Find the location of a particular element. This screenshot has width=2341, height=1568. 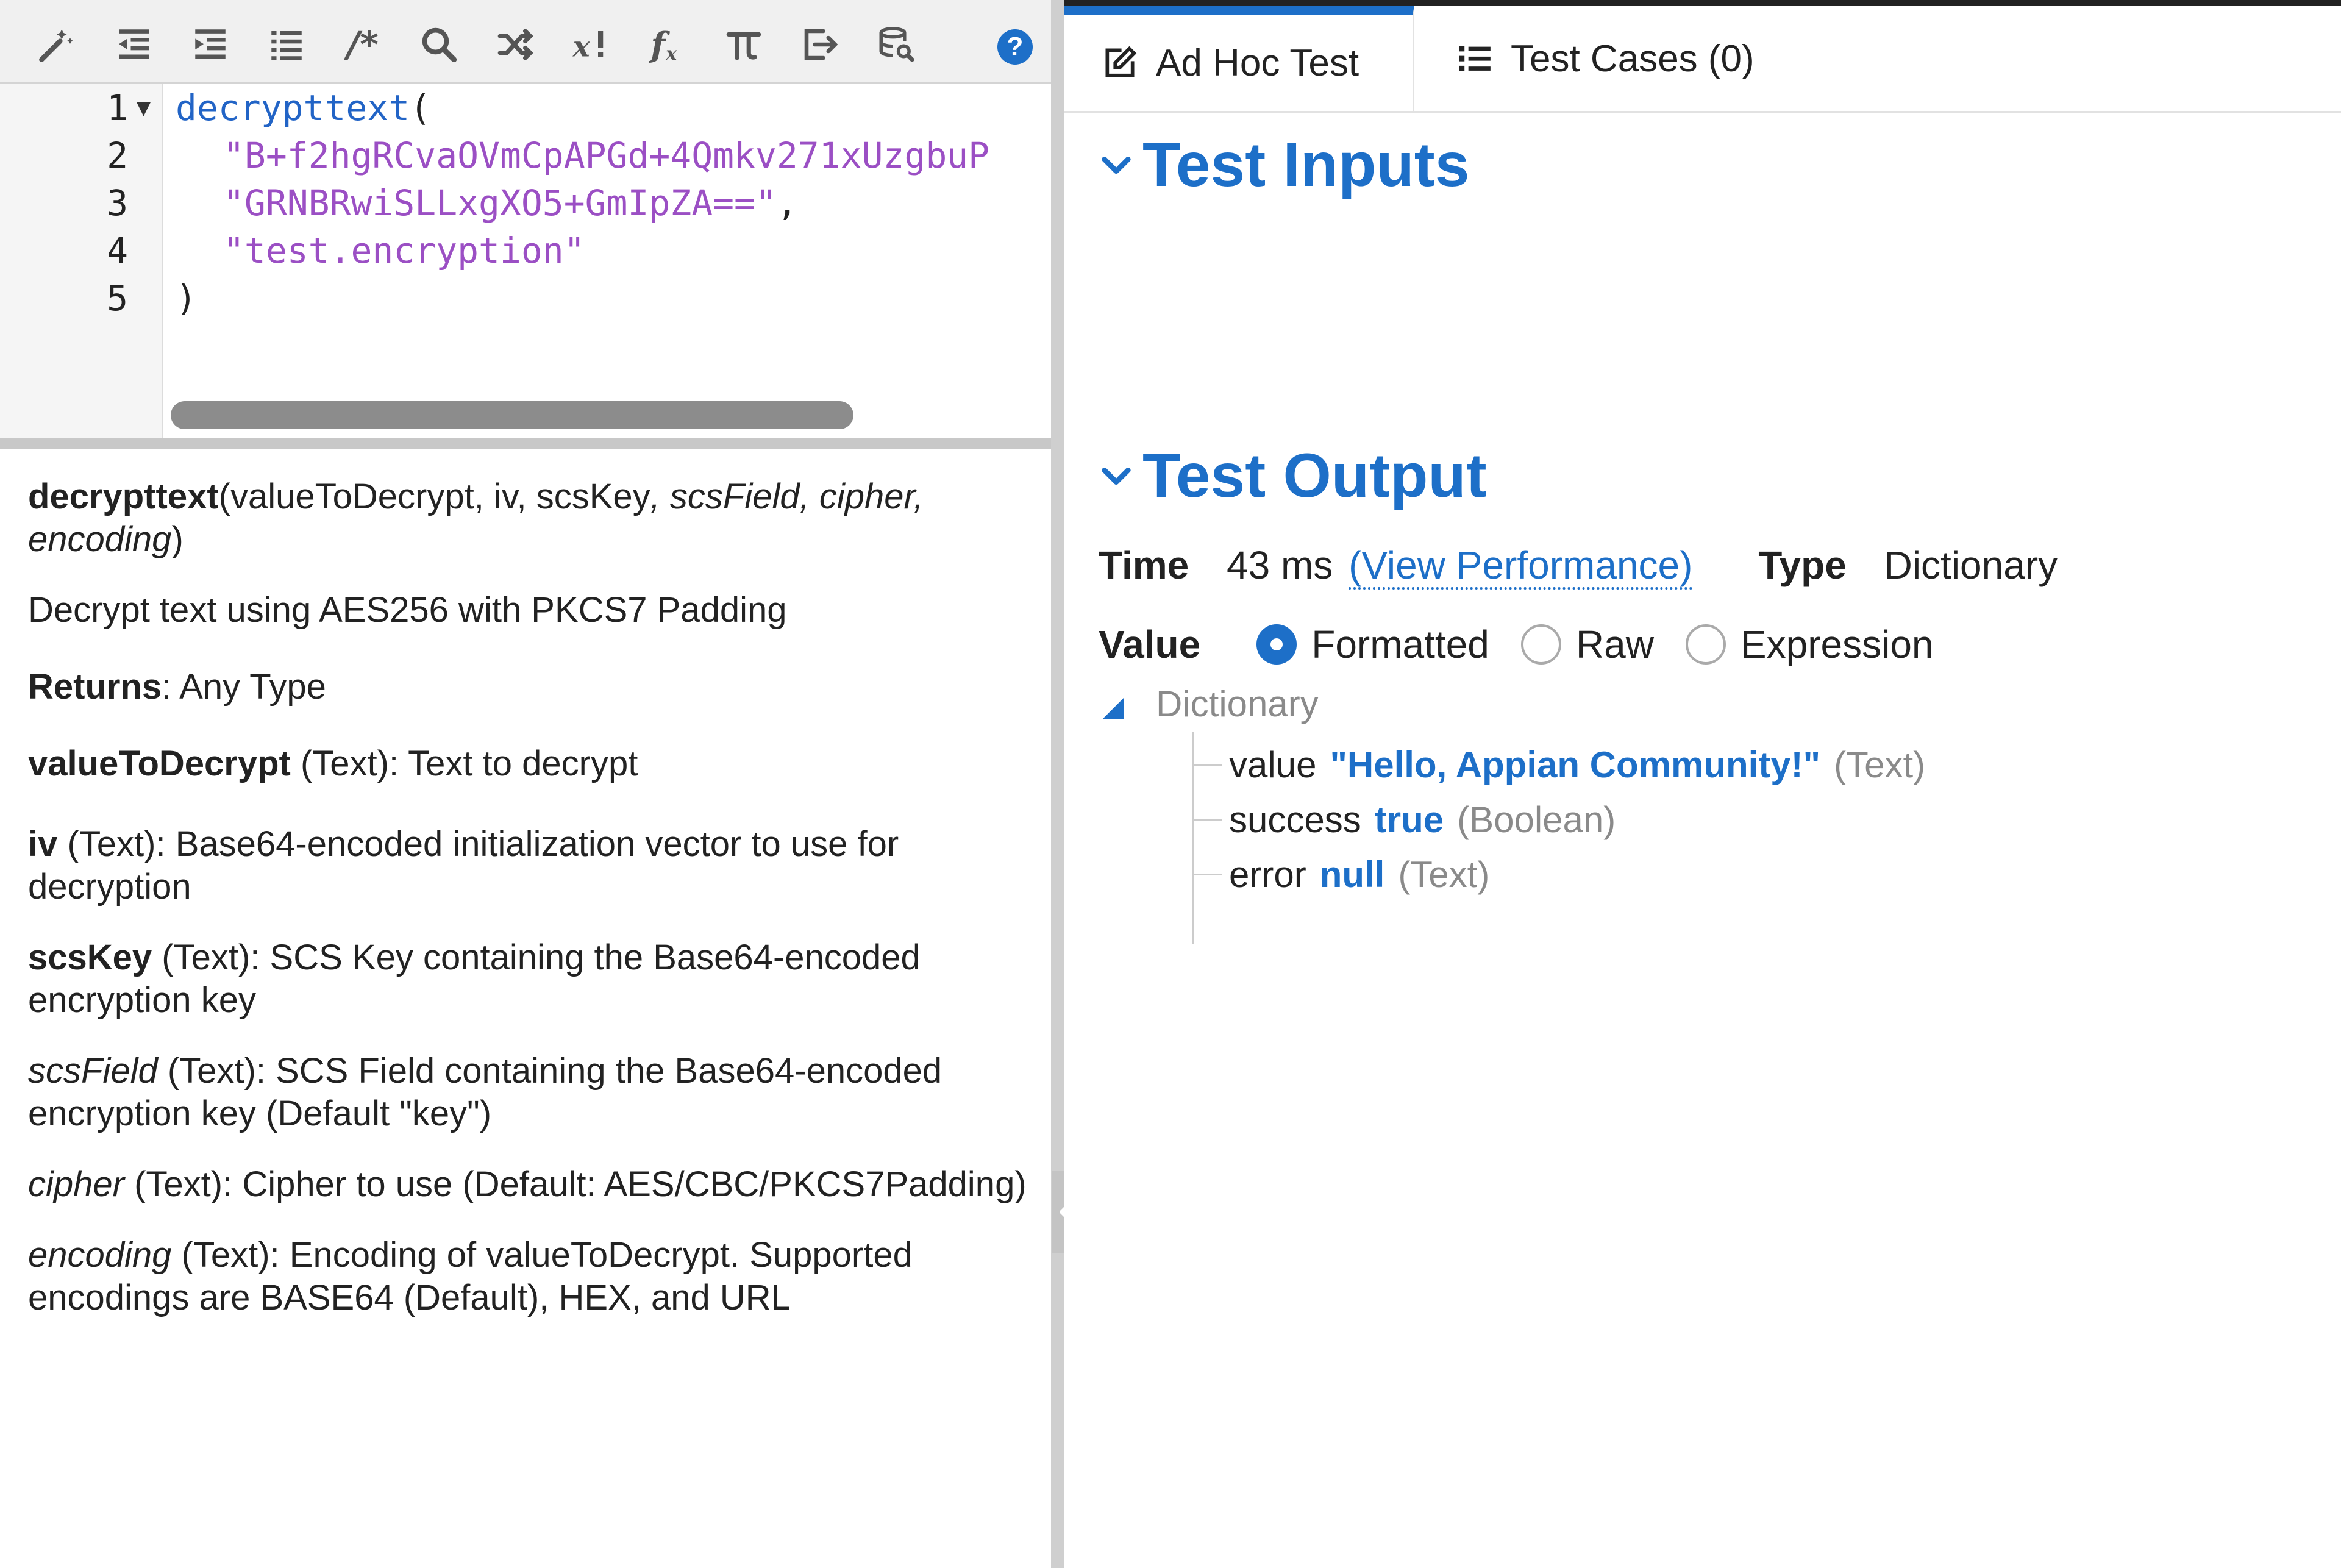

horizontal-scrollbar is located at coordinates (512, 415).